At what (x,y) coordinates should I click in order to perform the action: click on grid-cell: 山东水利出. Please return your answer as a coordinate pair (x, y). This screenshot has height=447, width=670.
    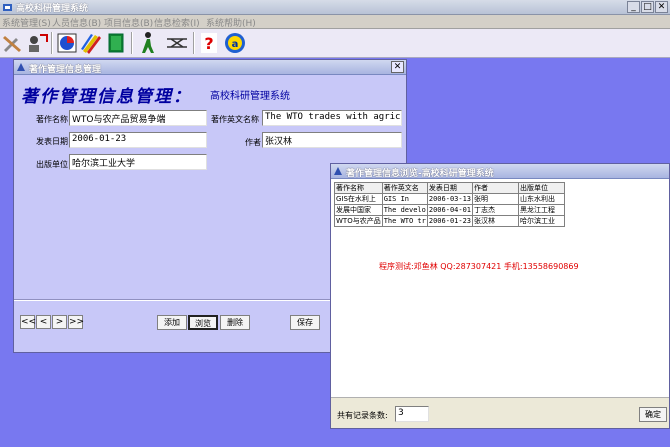
    Looking at the image, I should click on (542, 199).